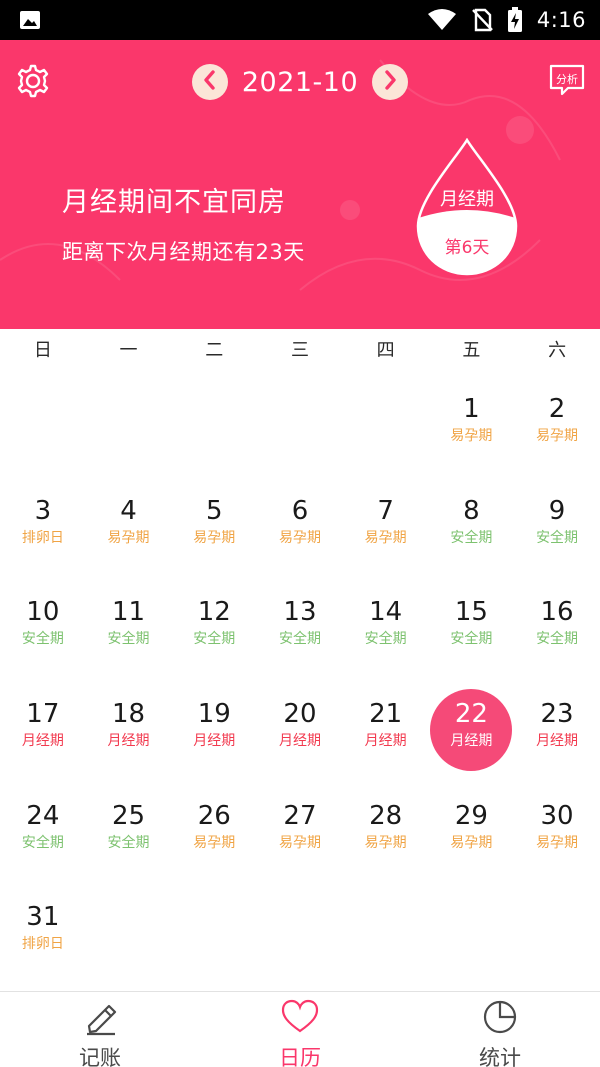 This screenshot has height=1067, width=600. What do you see at coordinates (300, 20) in the screenshot?
I see `status-bar: 4:16` at bounding box center [300, 20].